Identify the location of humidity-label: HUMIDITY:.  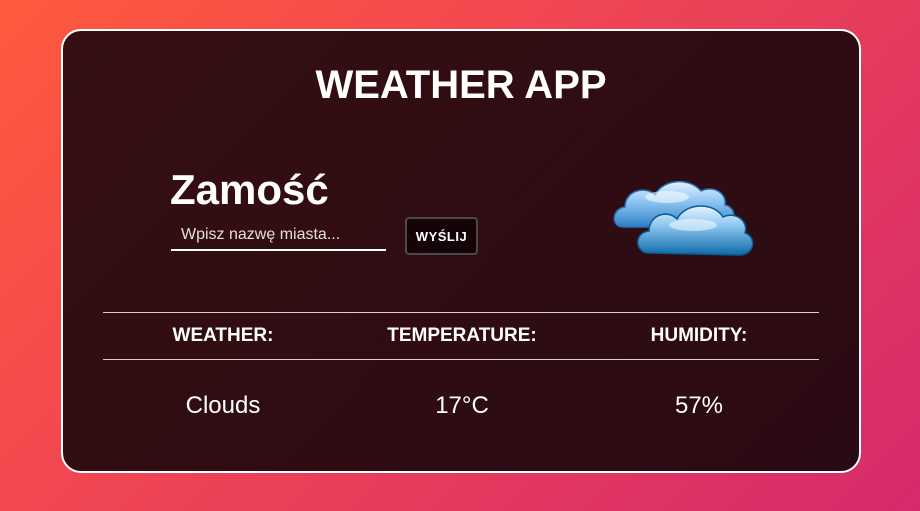
(699, 335).